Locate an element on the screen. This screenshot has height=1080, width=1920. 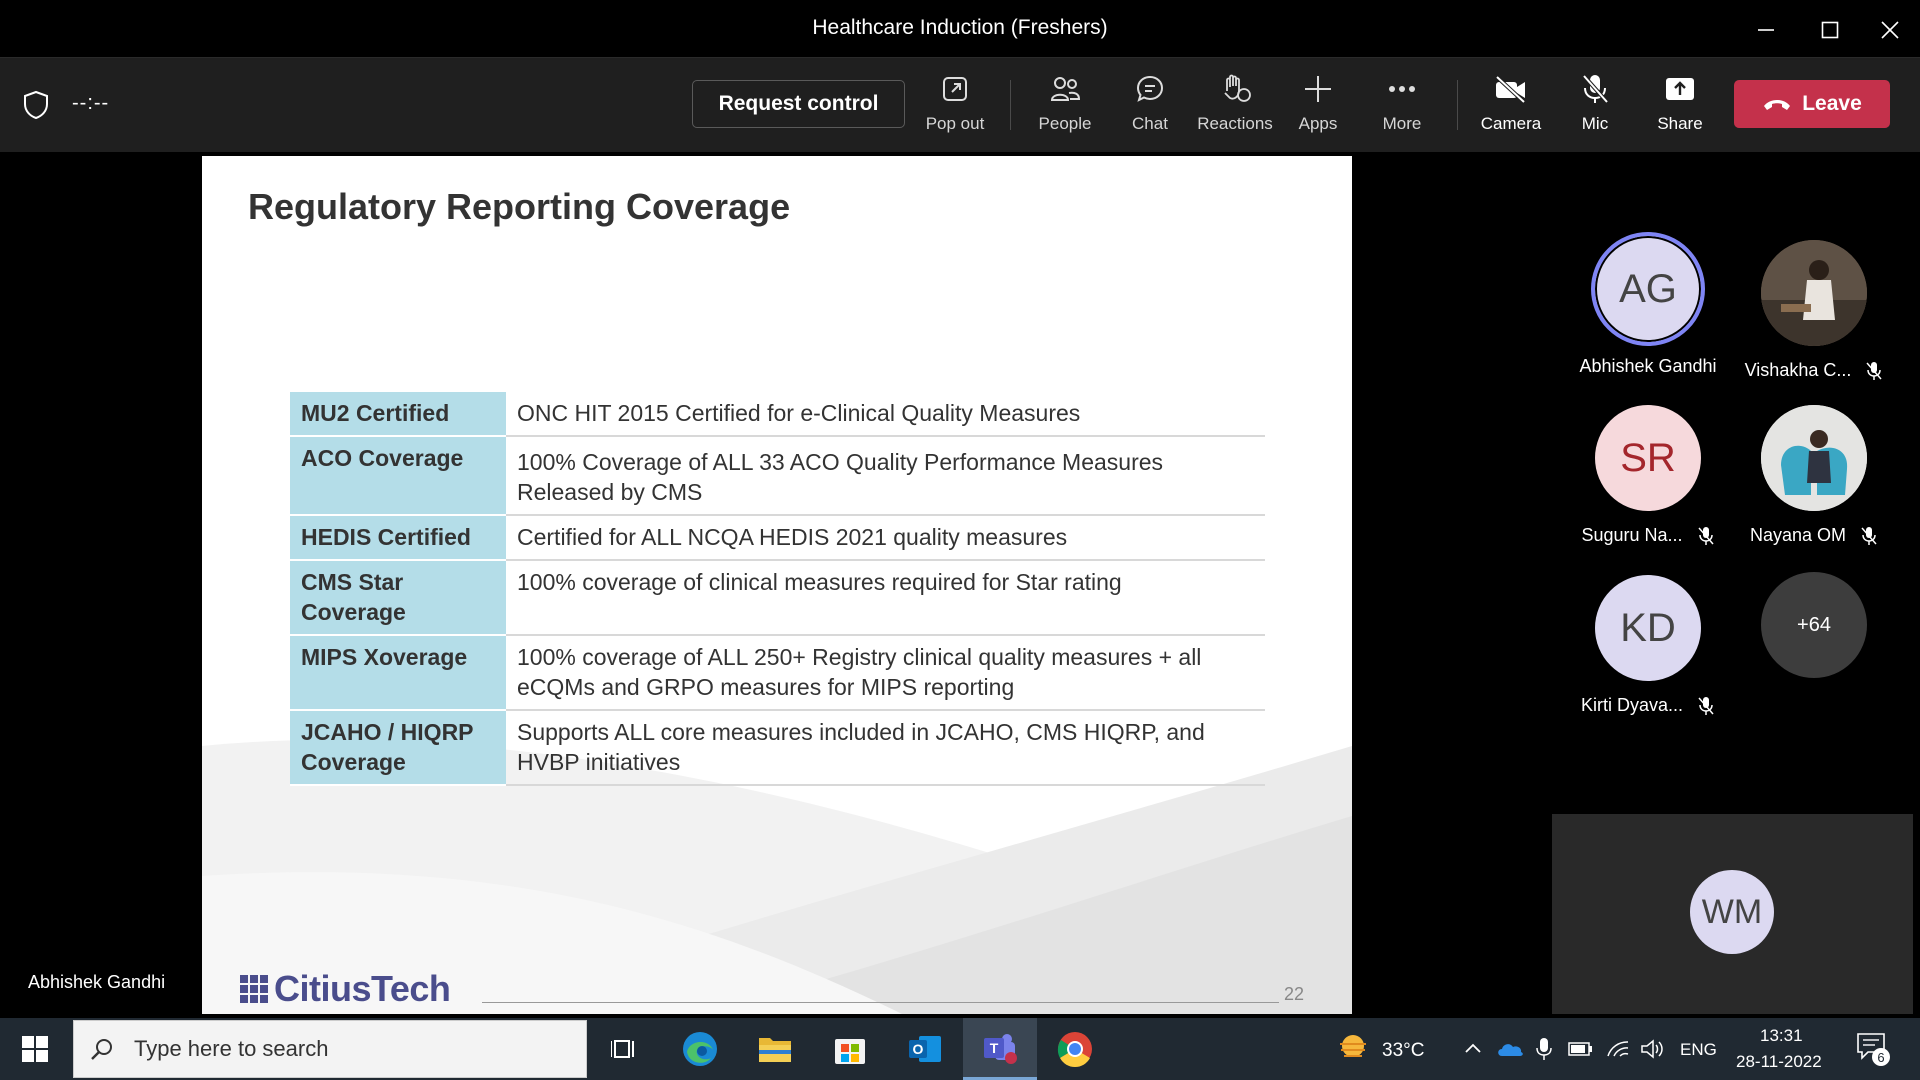
avatar: SR is located at coordinates (1648, 458).